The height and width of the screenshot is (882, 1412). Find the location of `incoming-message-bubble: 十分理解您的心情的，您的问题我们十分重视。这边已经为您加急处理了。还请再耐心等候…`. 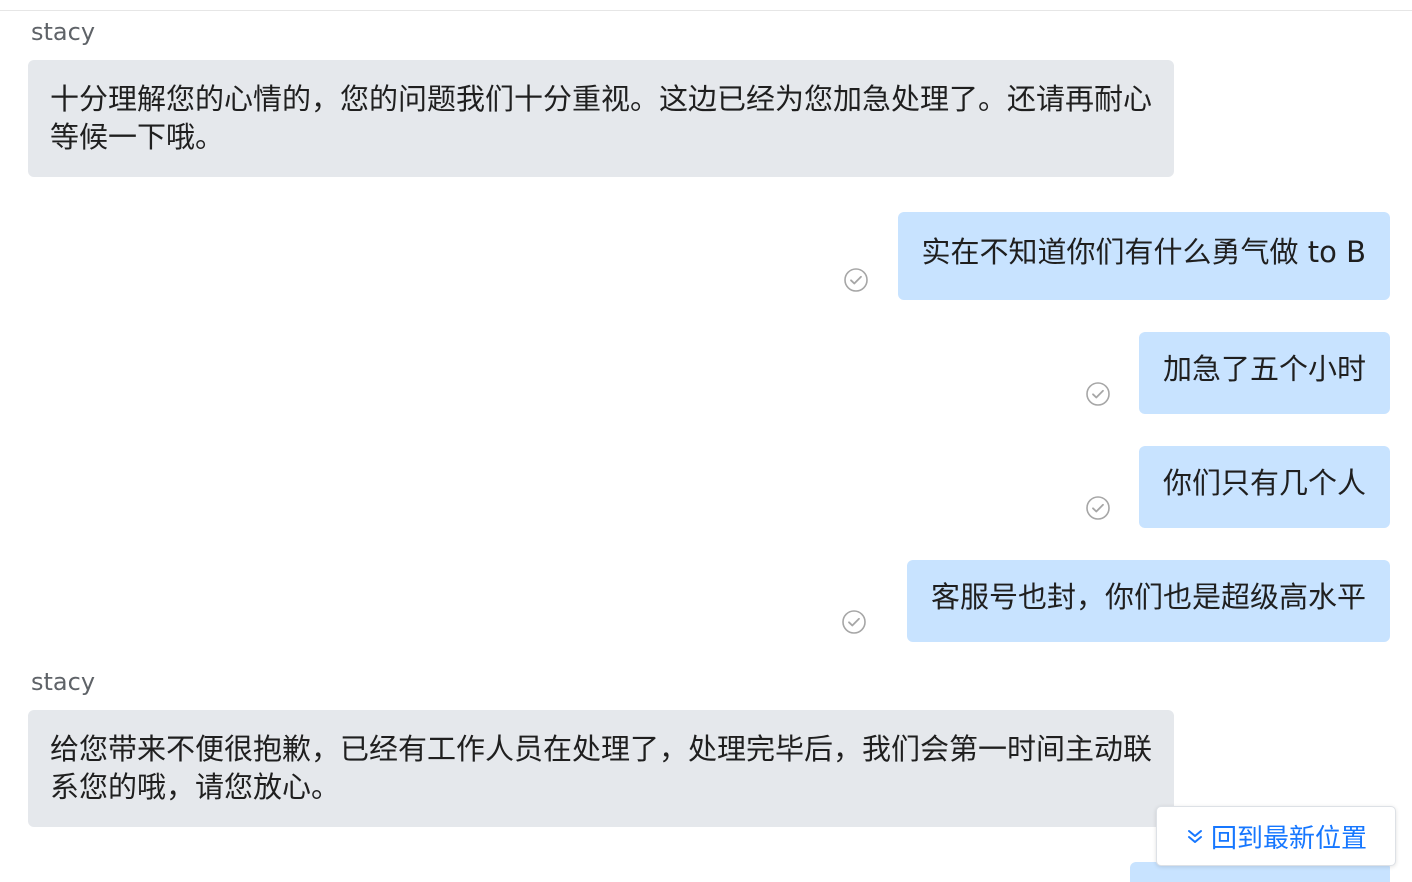

incoming-message-bubble: 十分理解您的心情的，您的问题我们十分重视。这边已经为您加急处理了。还请再耐心等候… is located at coordinates (601, 118).